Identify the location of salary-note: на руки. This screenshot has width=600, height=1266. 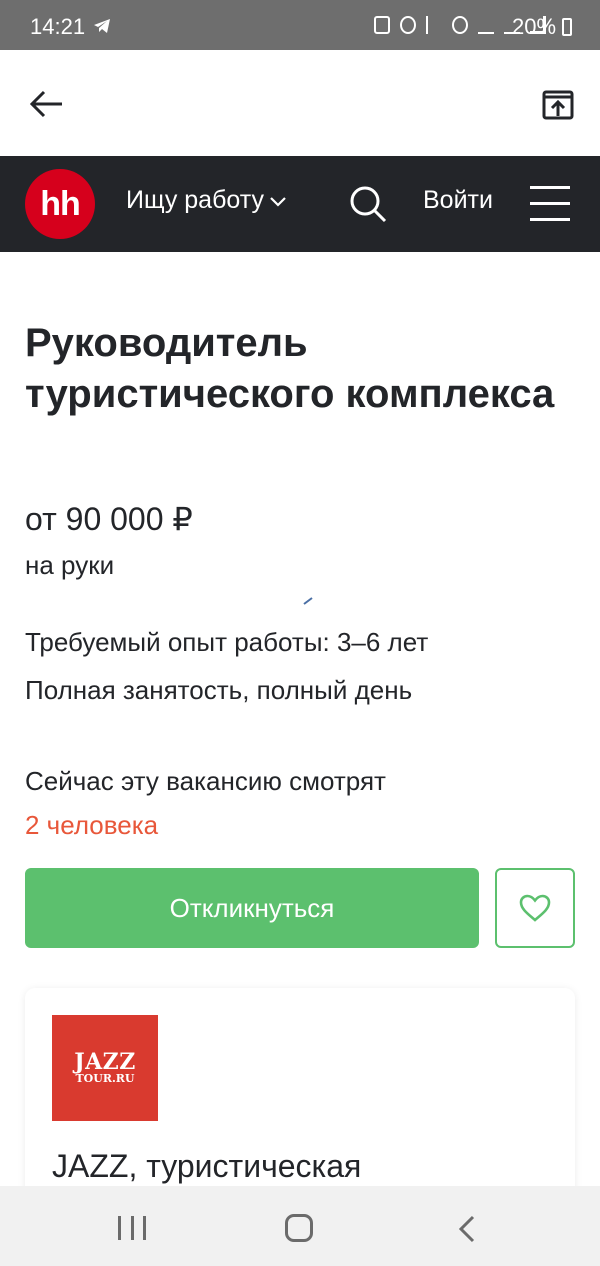
(70, 565).